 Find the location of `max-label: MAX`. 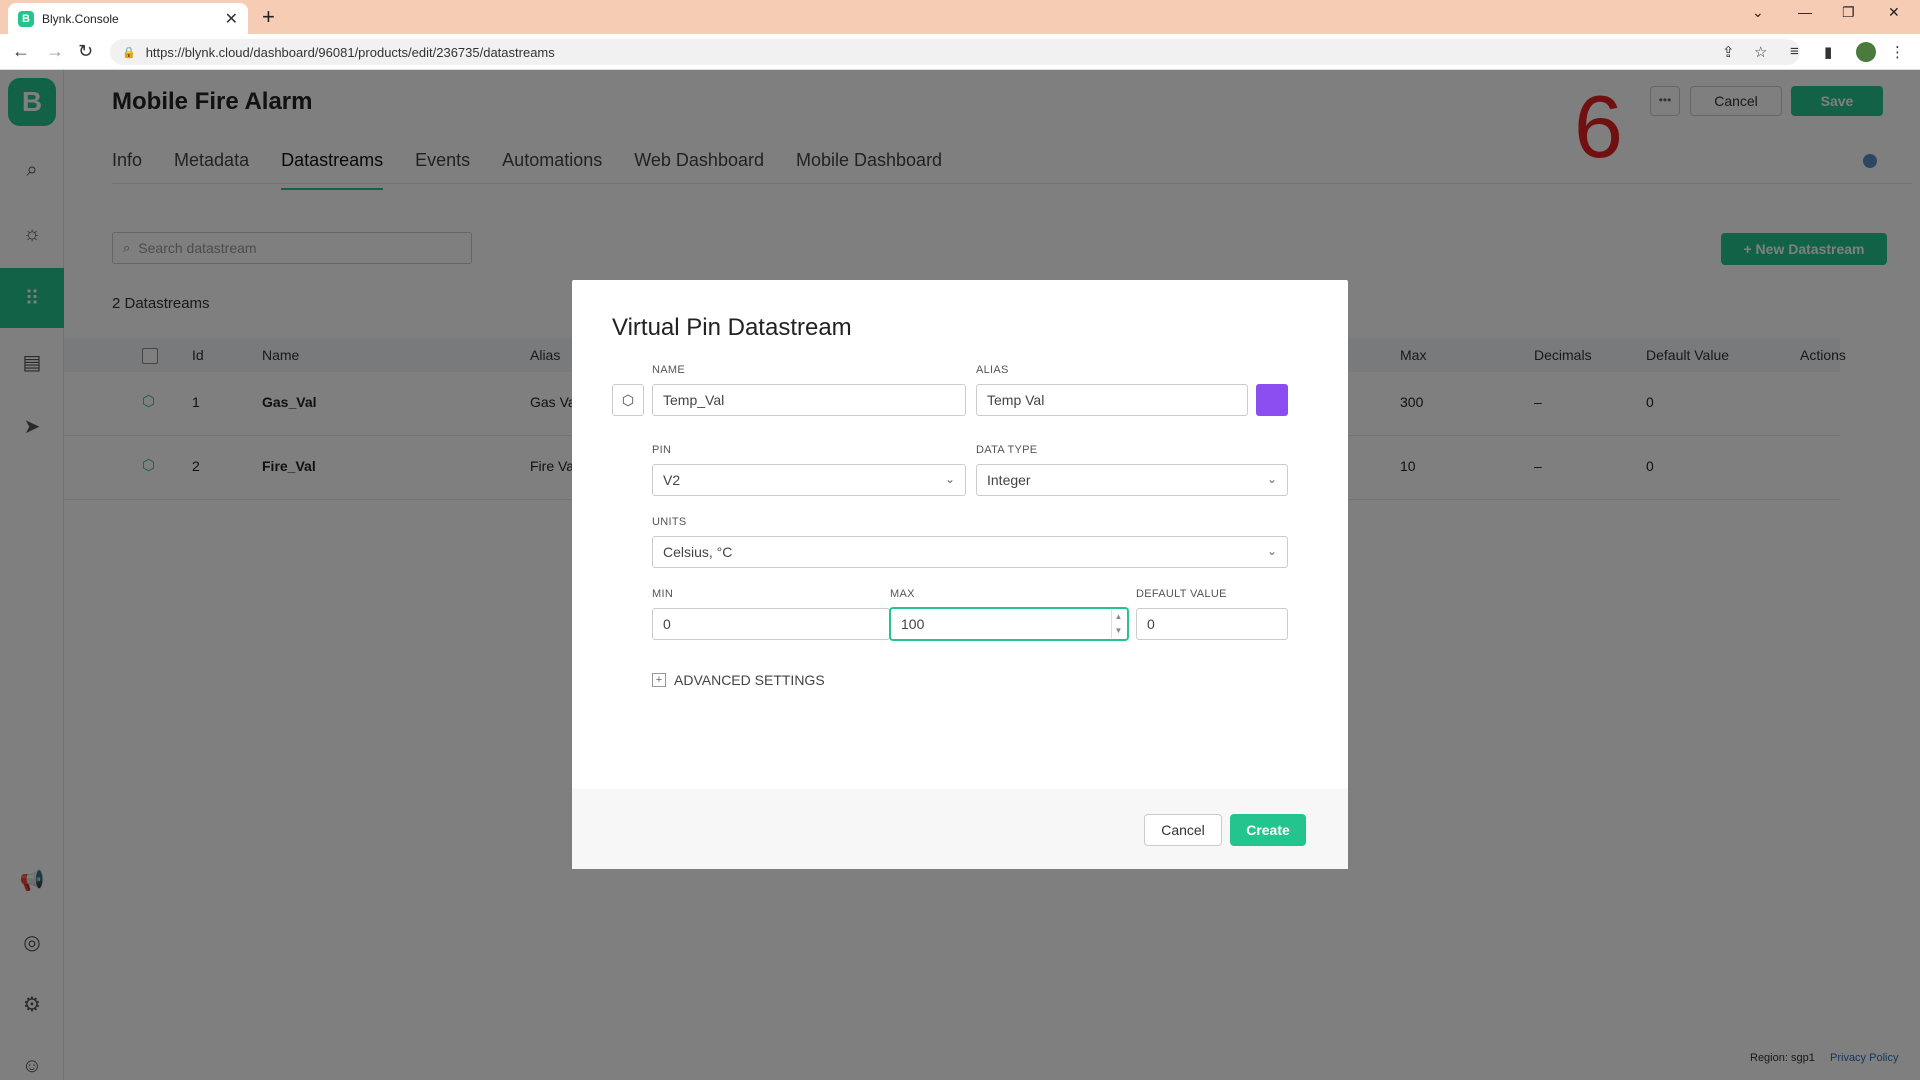

max-label: MAX is located at coordinates (902, 594).